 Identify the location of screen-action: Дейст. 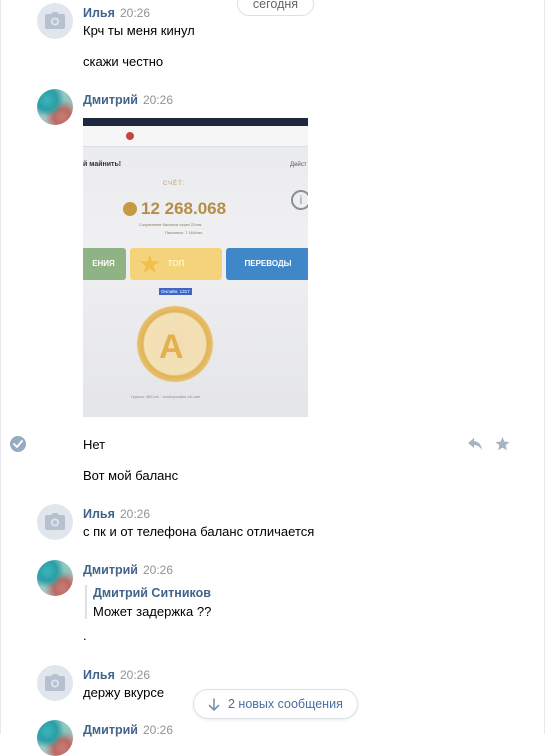
(298, 165).